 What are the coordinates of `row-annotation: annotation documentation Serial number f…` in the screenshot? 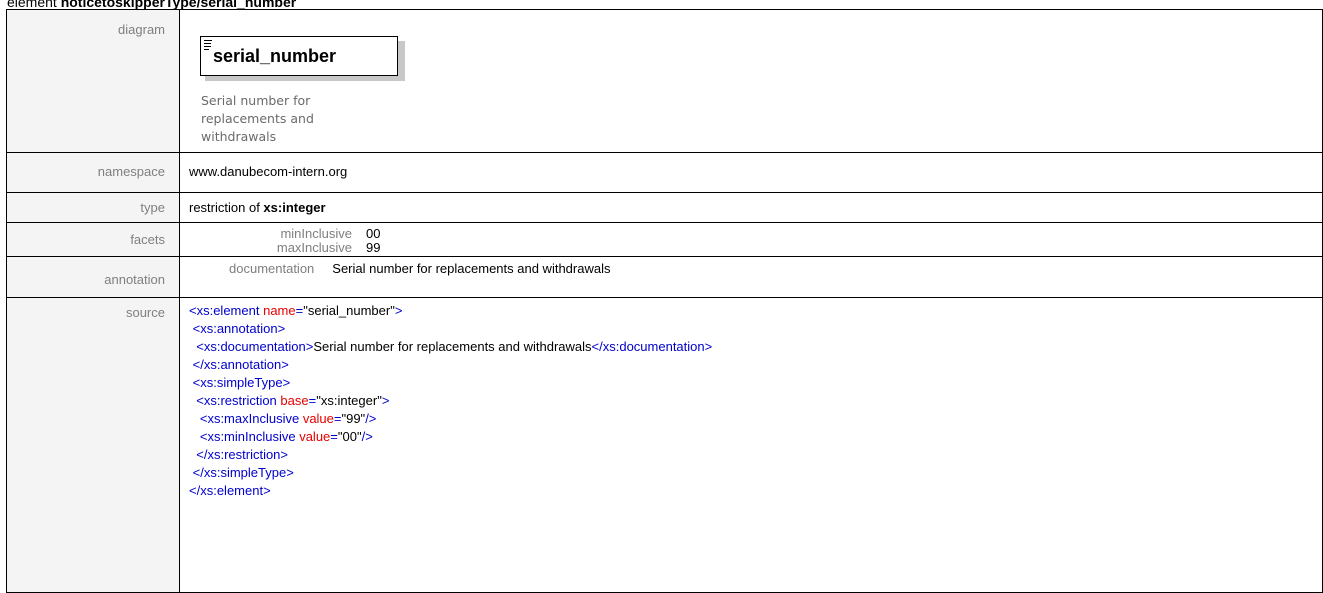 It's located at (664, 277).